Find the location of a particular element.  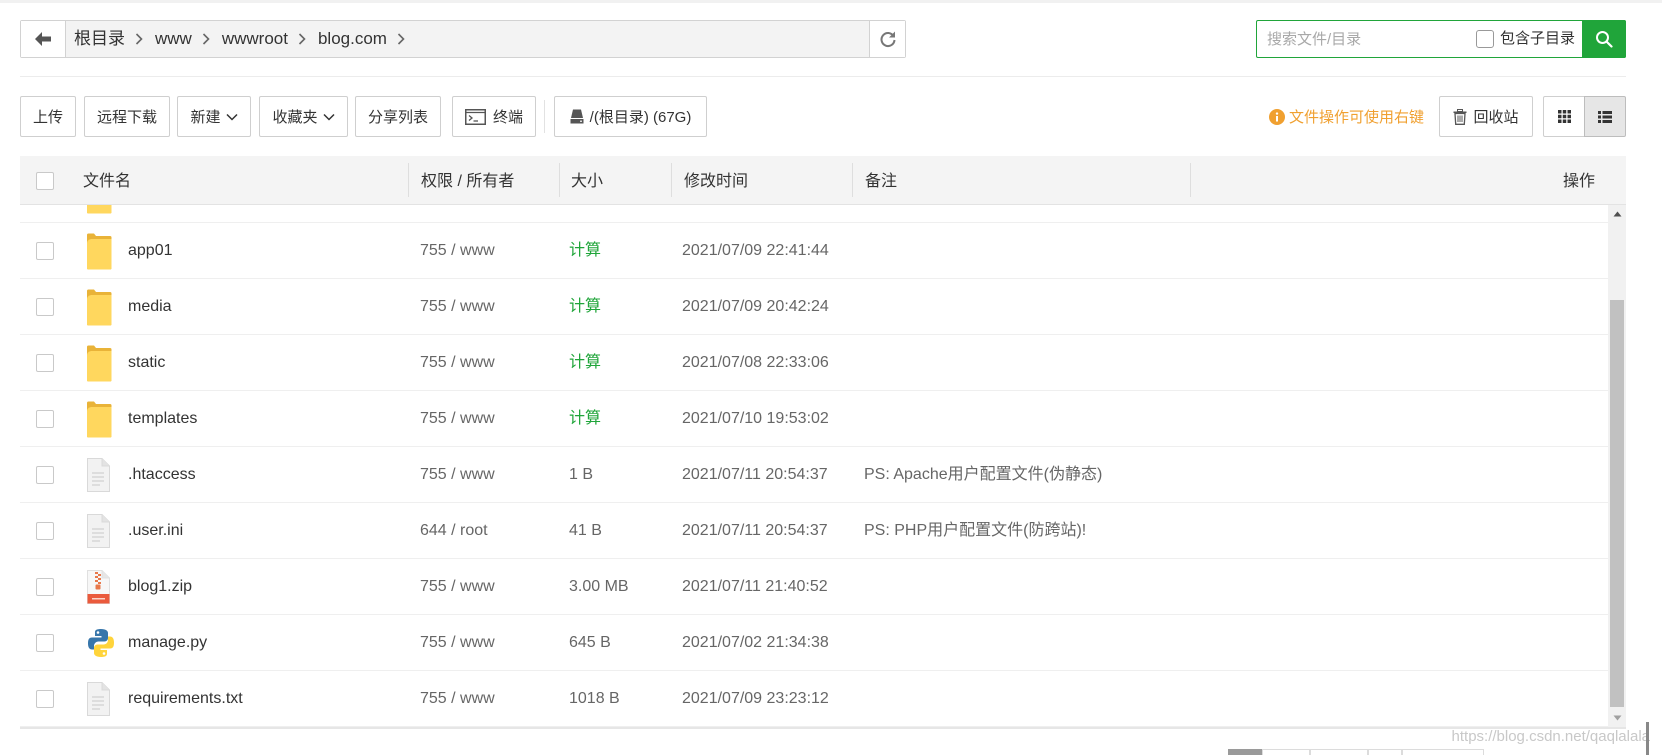

breadcrumb-item-www: www is located at coordinates (173, 39).